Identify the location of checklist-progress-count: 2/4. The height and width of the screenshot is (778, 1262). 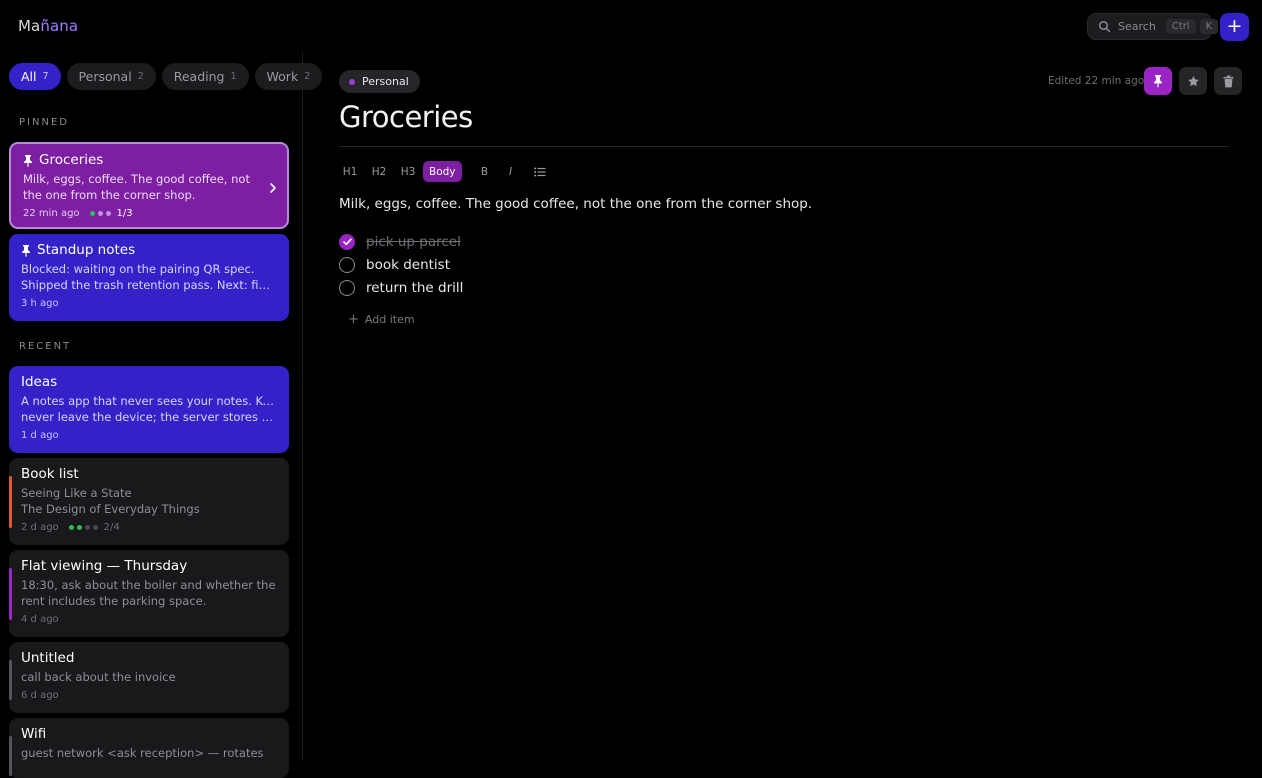
(111, 527).